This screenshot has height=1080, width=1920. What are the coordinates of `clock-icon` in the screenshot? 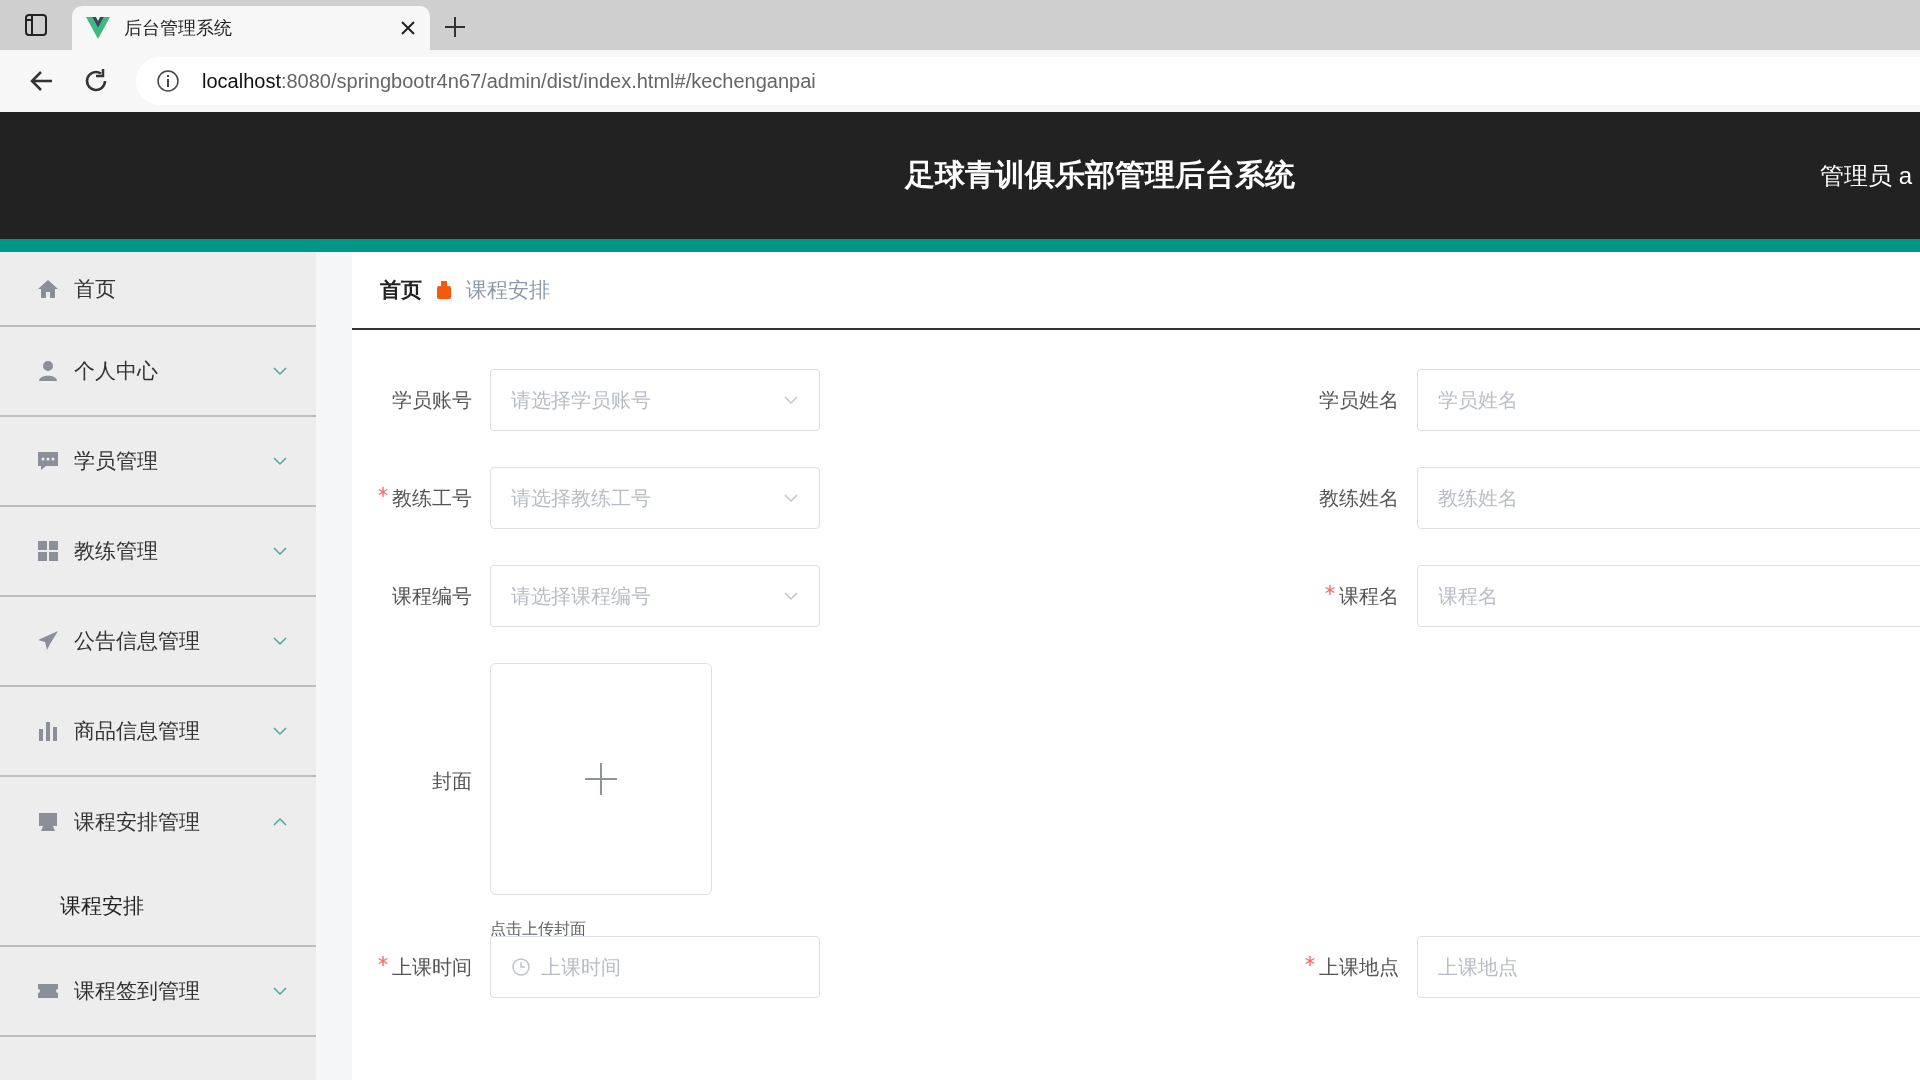 It's located at (521, 967).